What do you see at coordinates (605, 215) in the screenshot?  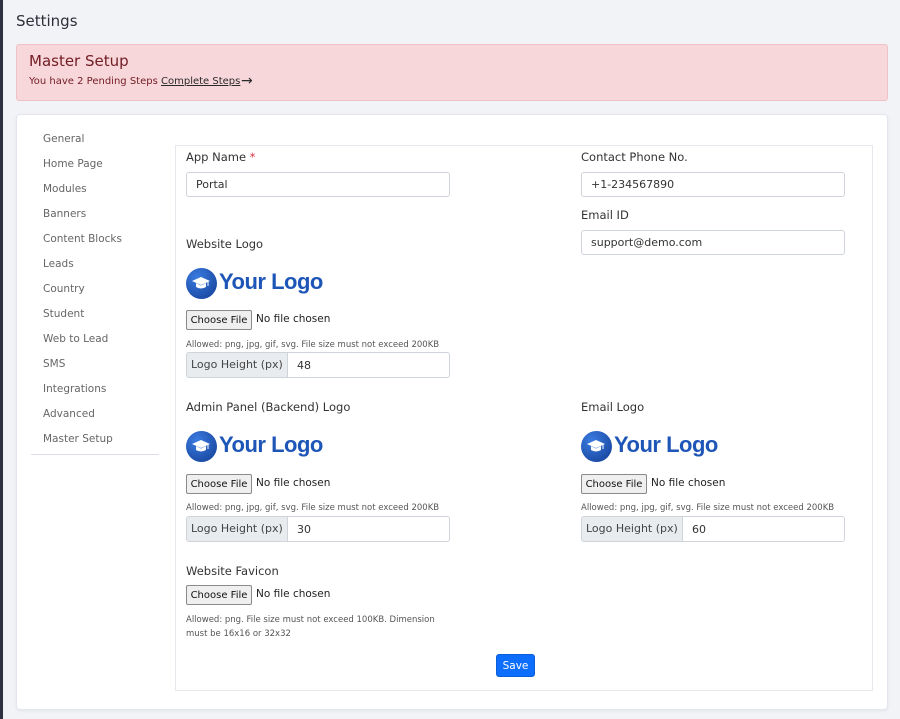 I see `email-id-label: Email ID` at bounding box center [605, 215].